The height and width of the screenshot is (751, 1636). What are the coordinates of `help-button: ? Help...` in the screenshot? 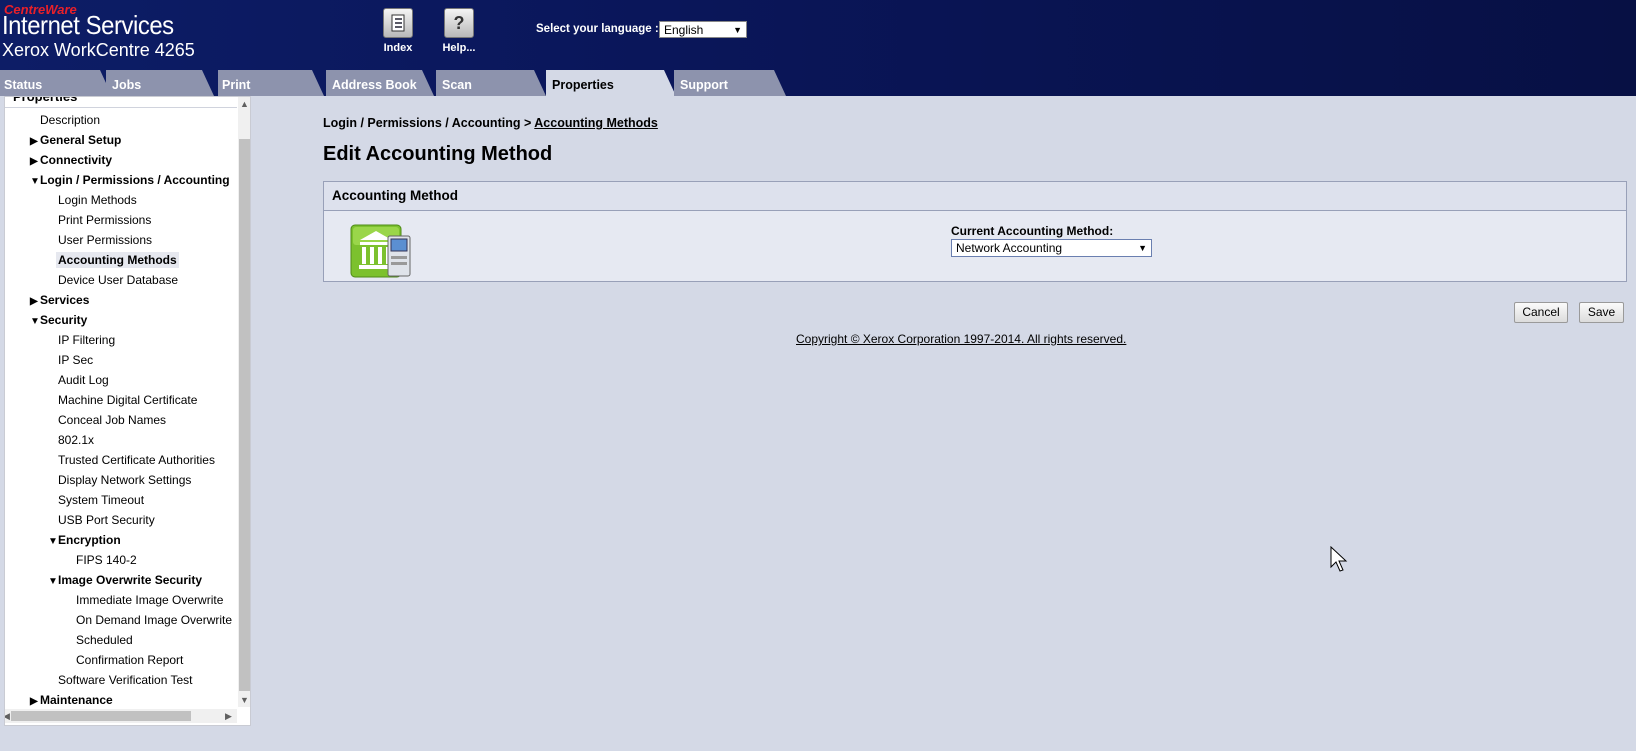 It's located at (459, 31).